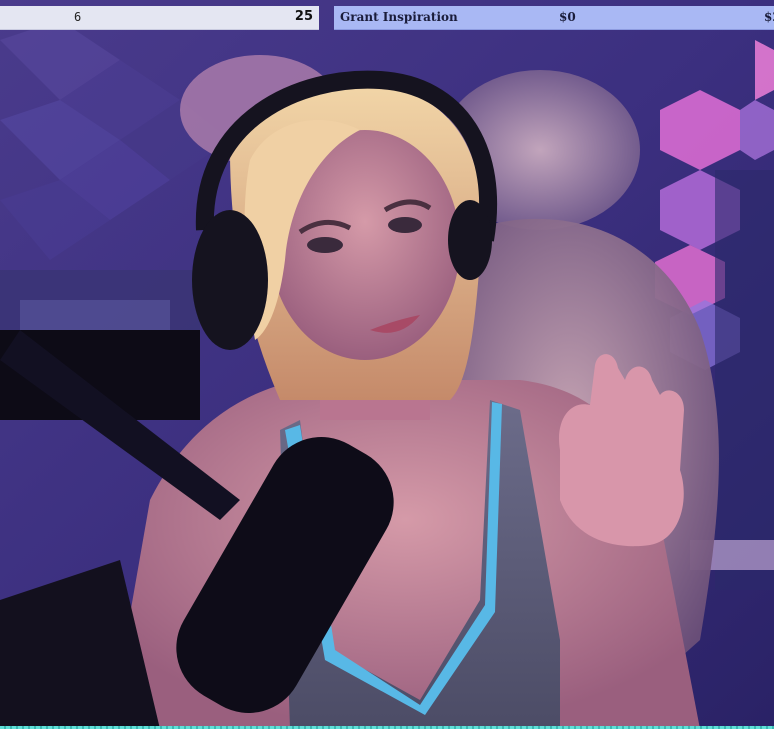 The width and height of the screenshot is (774, 729). Describe the element at coordinates (303, 16) in the screenshot. I see `stat-value-b: 25` at that location.